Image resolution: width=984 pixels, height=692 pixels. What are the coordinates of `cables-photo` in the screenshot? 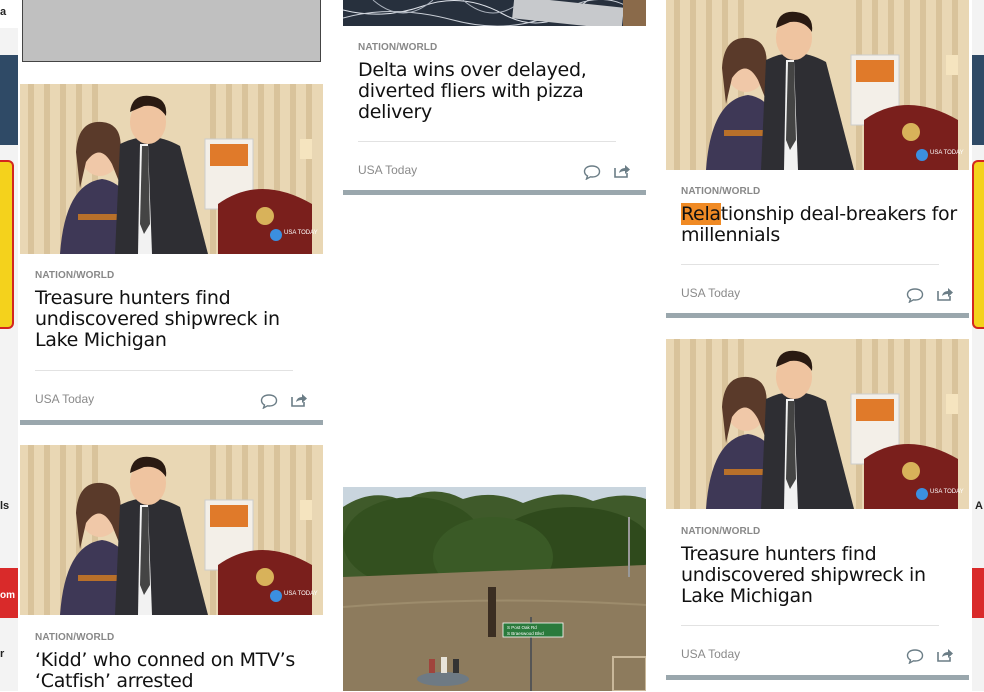 It's located at (494, 13).